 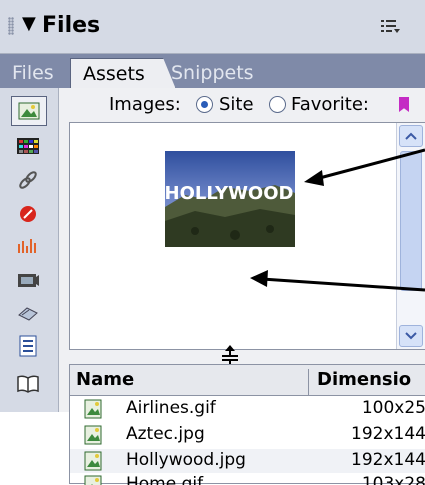 What do you see at coordinates (11, 26) in the screenshot?
I see `drag-grip-icon` at bounding box center [11, 26].